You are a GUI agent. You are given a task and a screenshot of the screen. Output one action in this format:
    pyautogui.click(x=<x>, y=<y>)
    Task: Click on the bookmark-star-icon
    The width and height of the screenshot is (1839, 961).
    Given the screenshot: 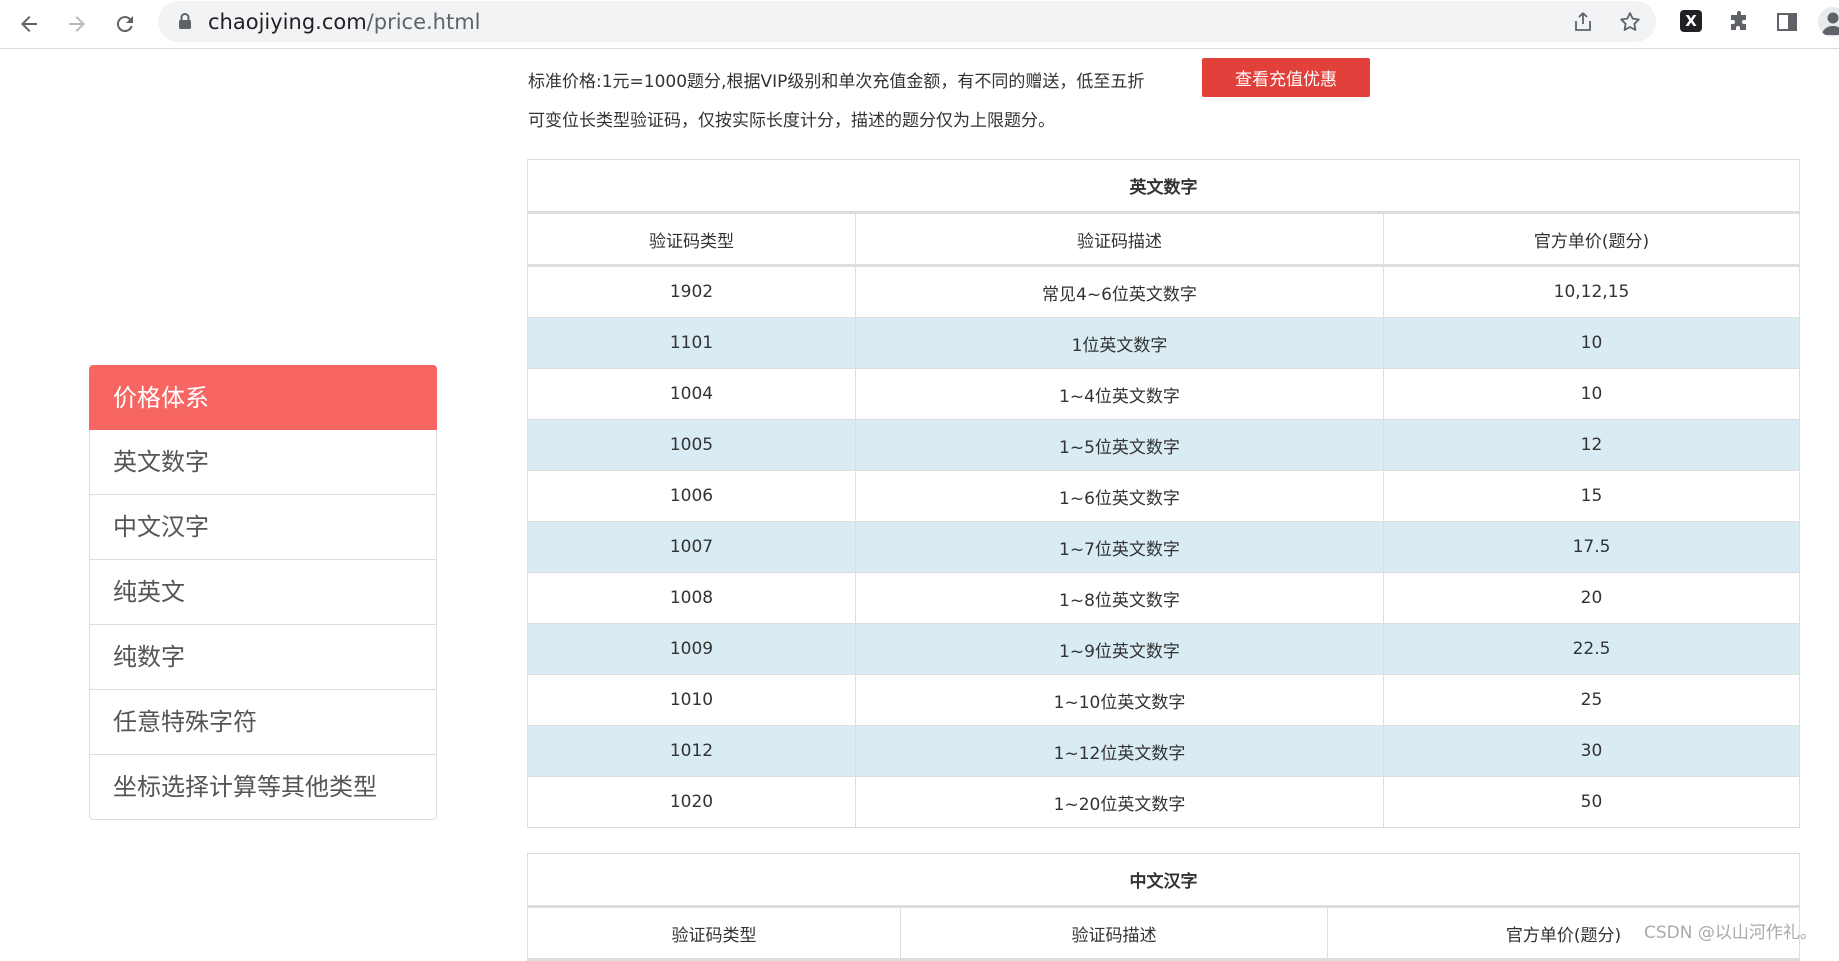 What is the action you would take?
    pyautogui.click(x=1630, y=22)
    